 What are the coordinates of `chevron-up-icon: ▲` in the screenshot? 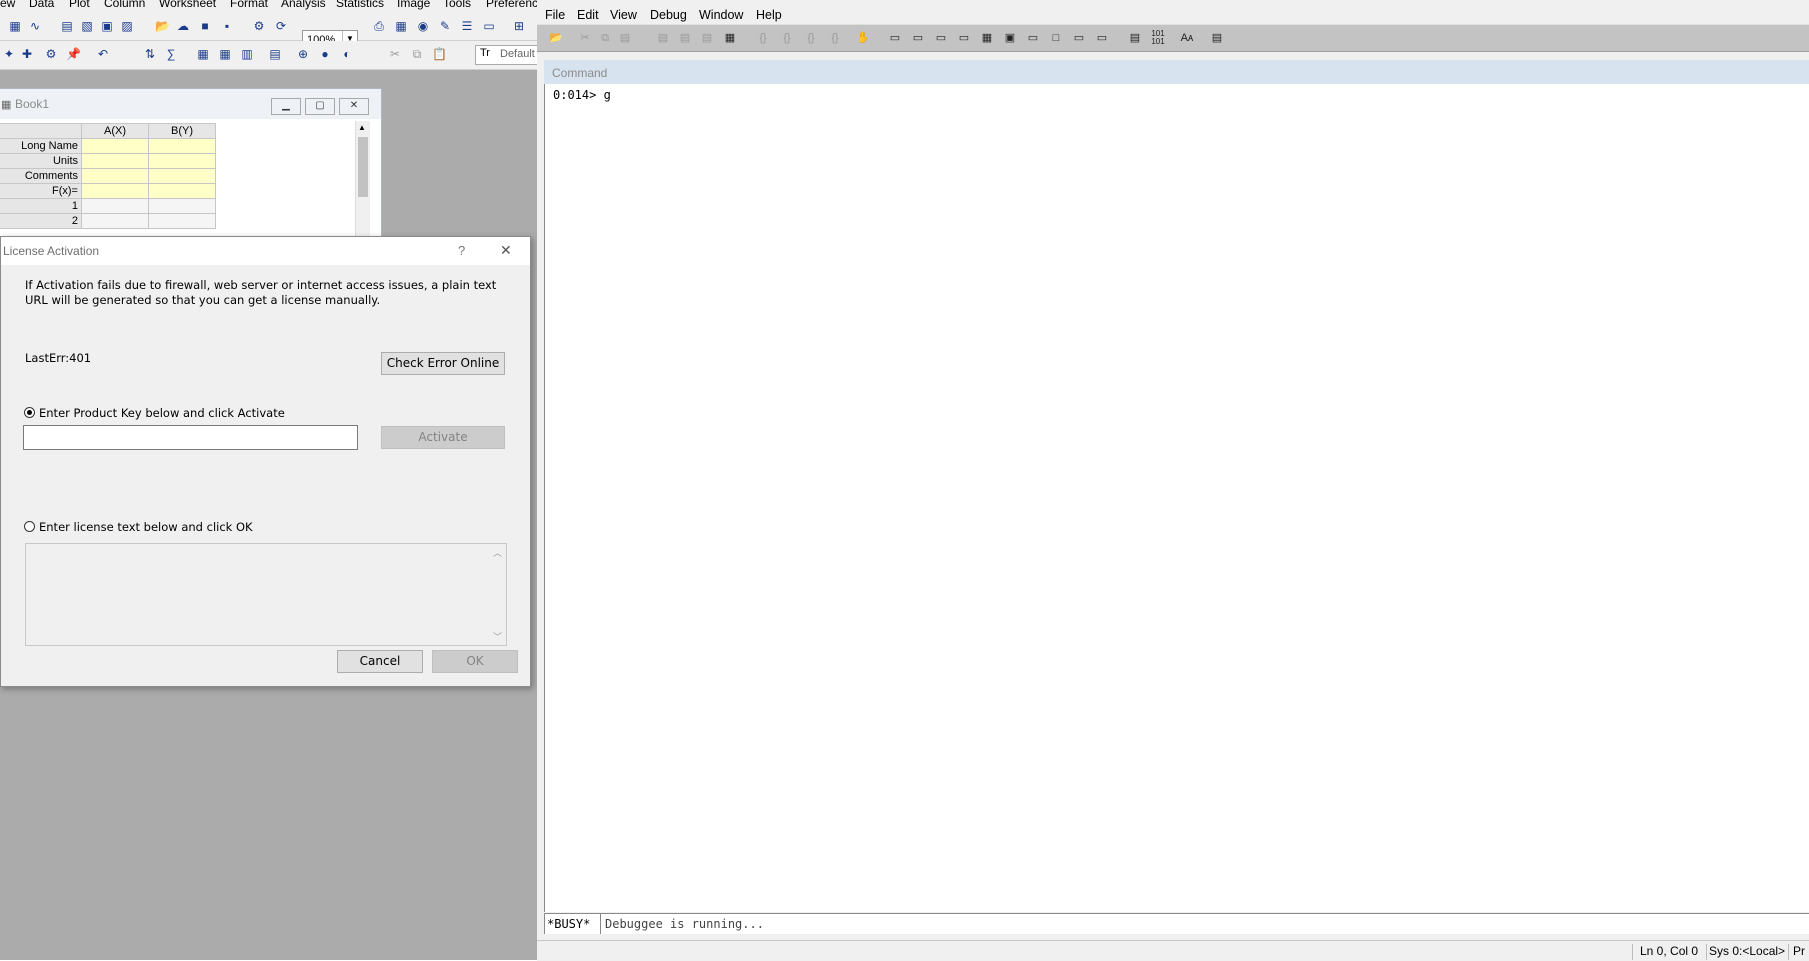 It's located at (362, 127).